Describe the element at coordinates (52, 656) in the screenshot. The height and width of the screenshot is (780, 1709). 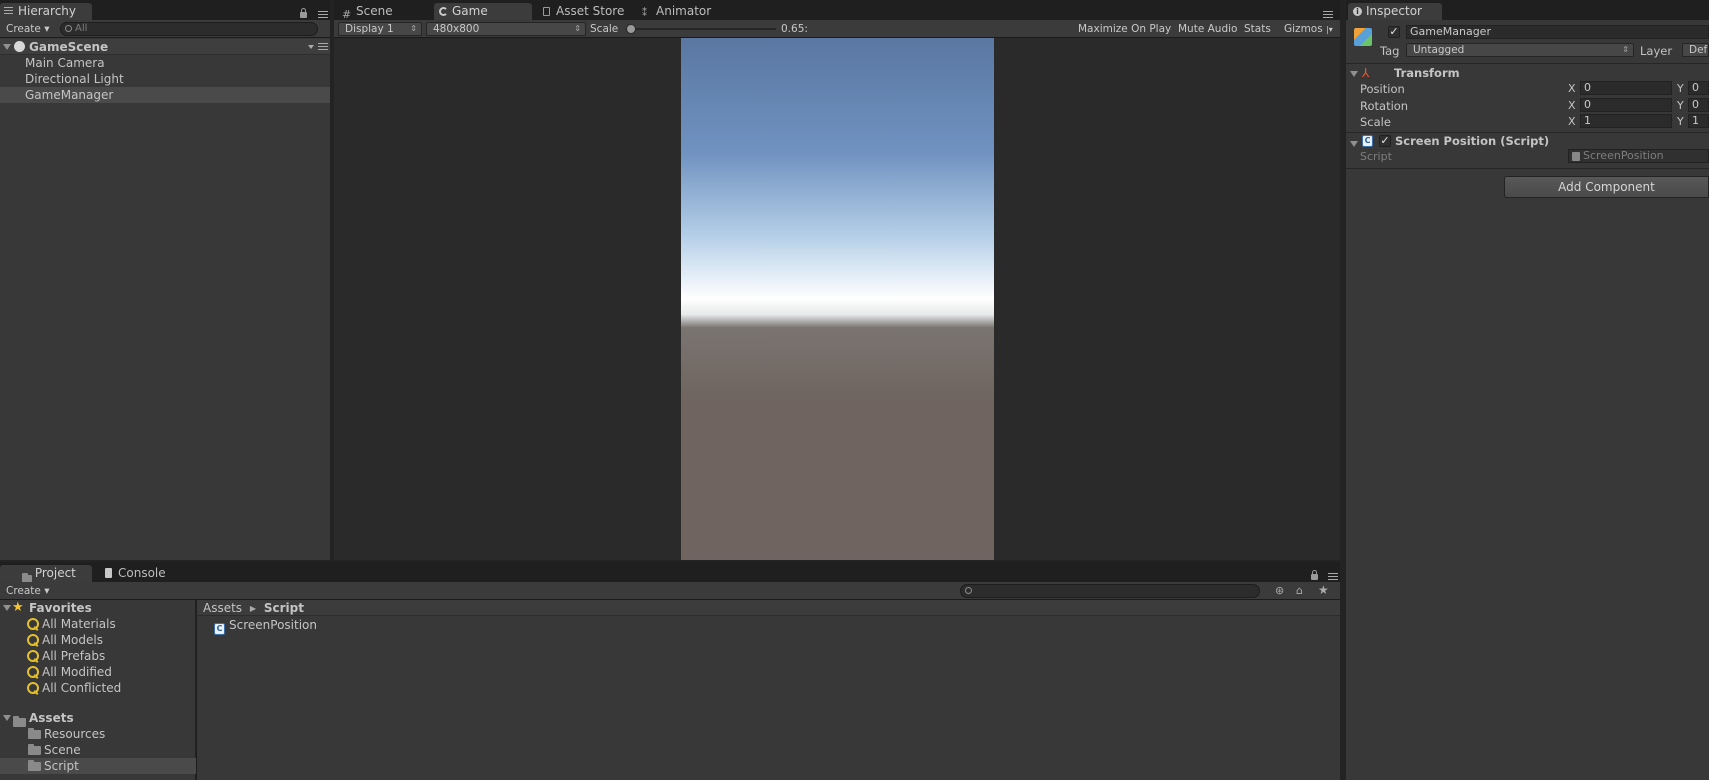
I see `favorite-all-prefabs: All Prefabs` at that location.